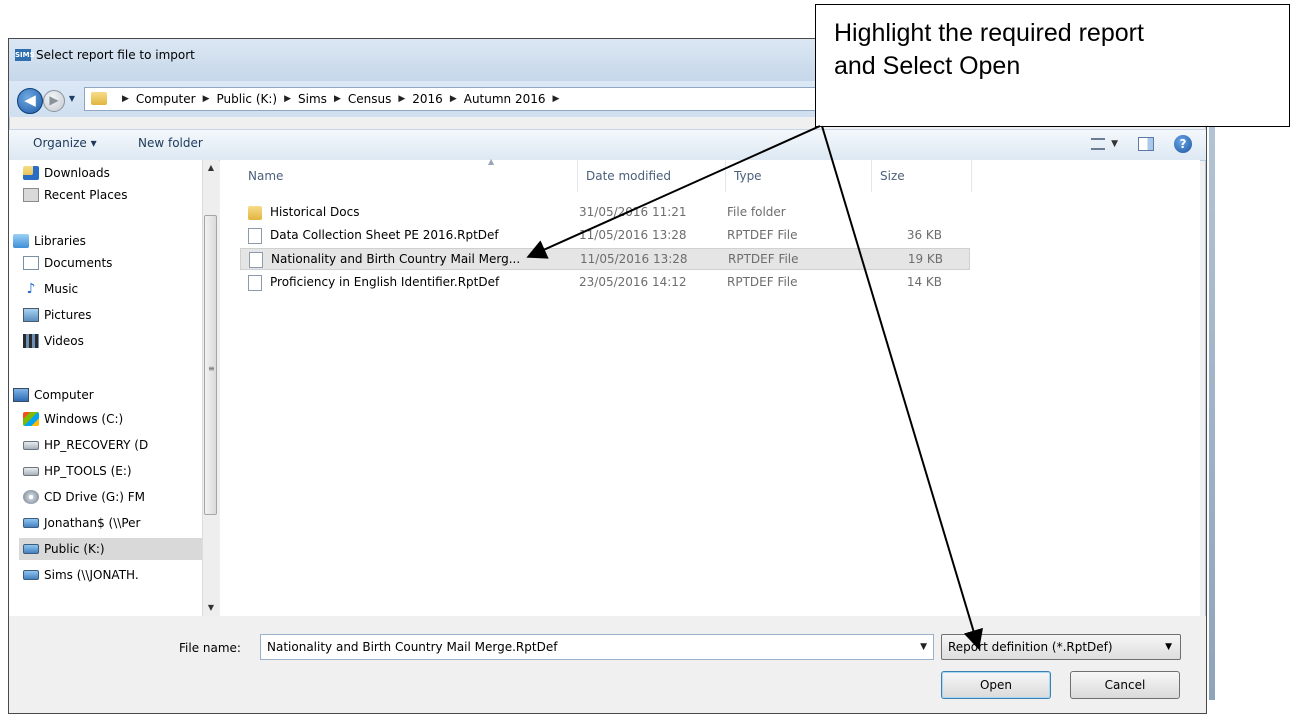 This screenshot has height=722, width=1298. I want to click on open-button: Open, so click(996, 685).